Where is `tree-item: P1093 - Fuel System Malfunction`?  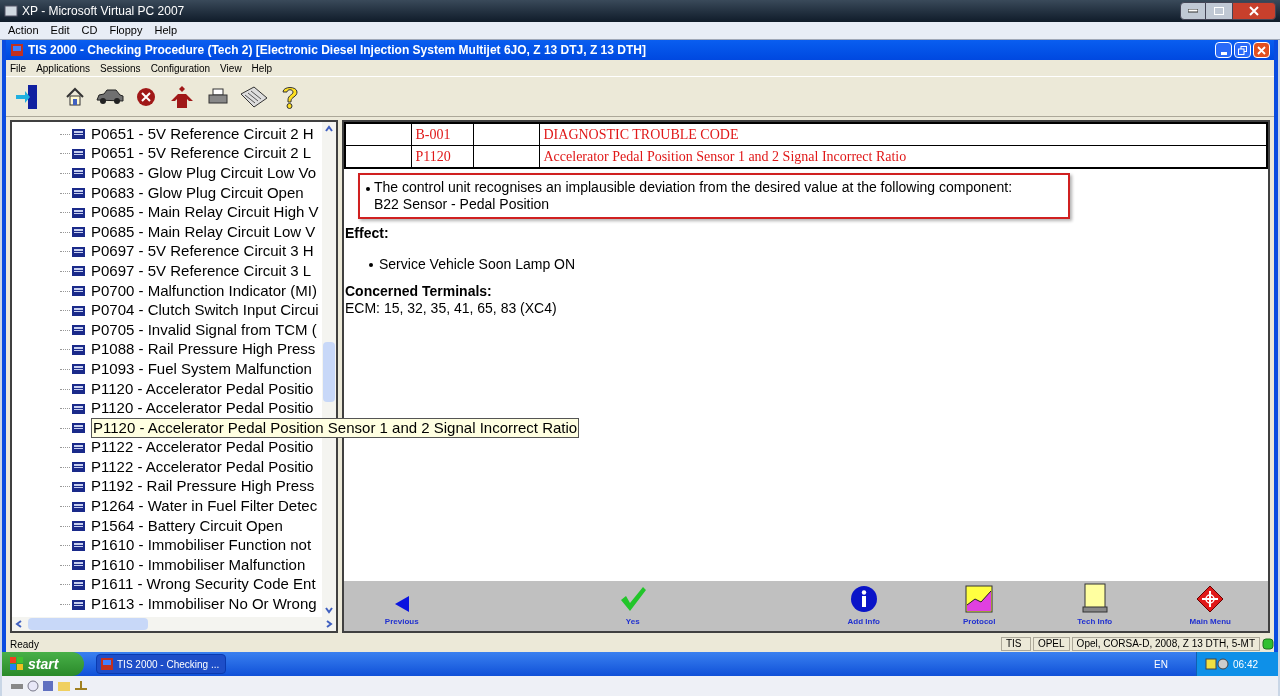
tree-item: P1093 - Fuel System Malfunction is located at coordinates (201, 368).